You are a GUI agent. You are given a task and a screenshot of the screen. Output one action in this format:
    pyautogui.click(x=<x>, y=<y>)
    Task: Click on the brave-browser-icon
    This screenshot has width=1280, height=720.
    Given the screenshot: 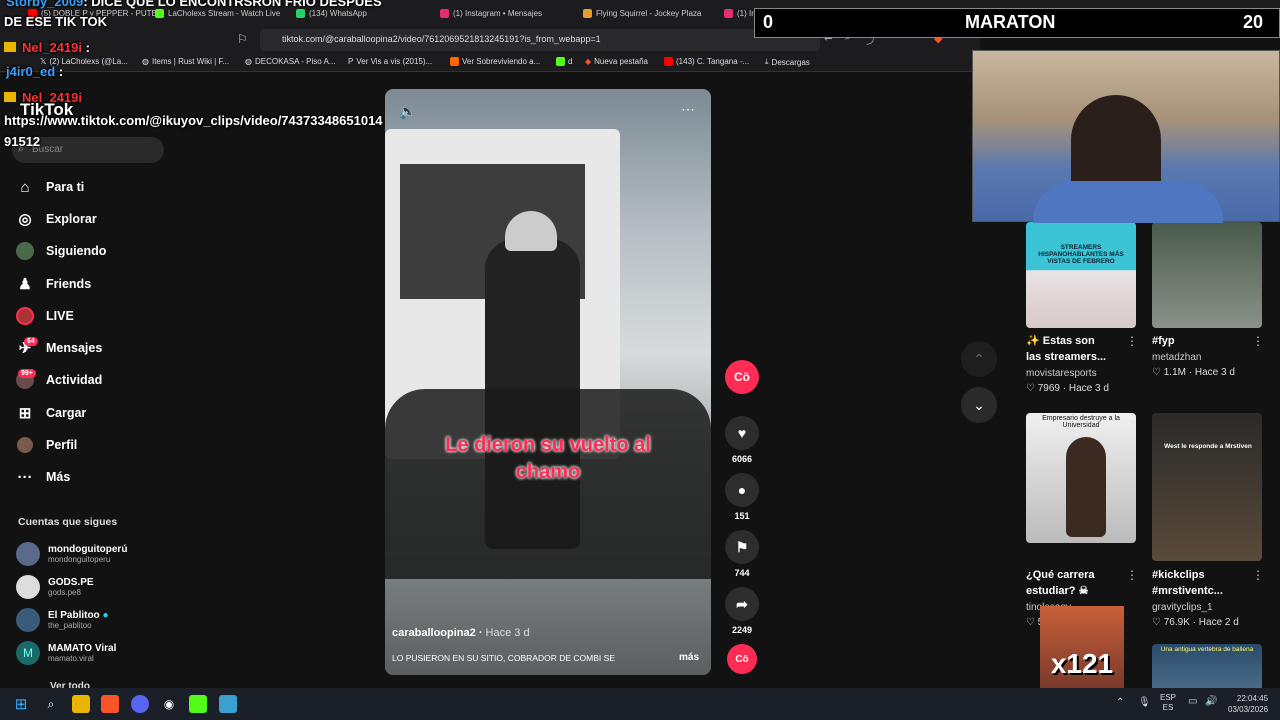 What is the action you would take?
    pyautogui.click(x=110, y=704)
    